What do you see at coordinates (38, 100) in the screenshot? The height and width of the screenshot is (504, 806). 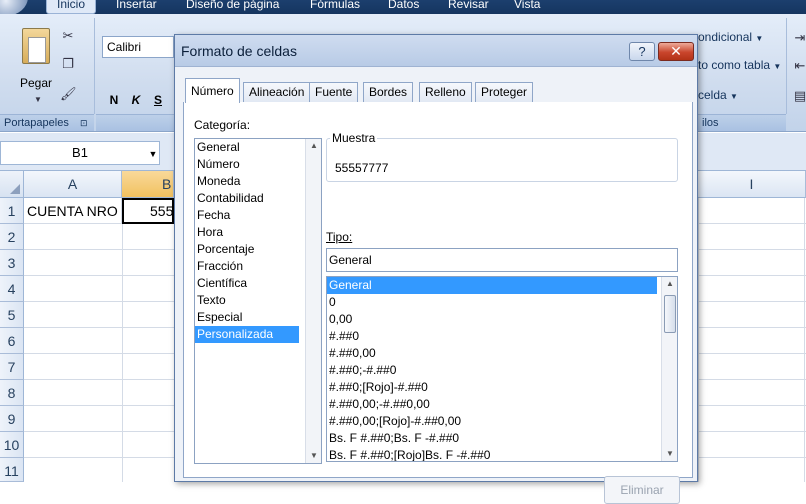 I see `paste-dropdown-icon: ▼` at bounding box center [38, 100].